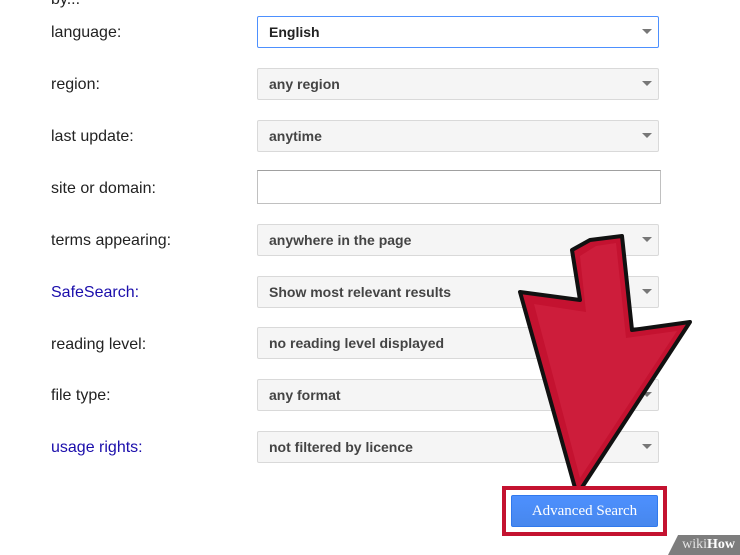 The image size is (740, 555). I want to click on advanced-search-button: Advanced Search, so click(584, 511).